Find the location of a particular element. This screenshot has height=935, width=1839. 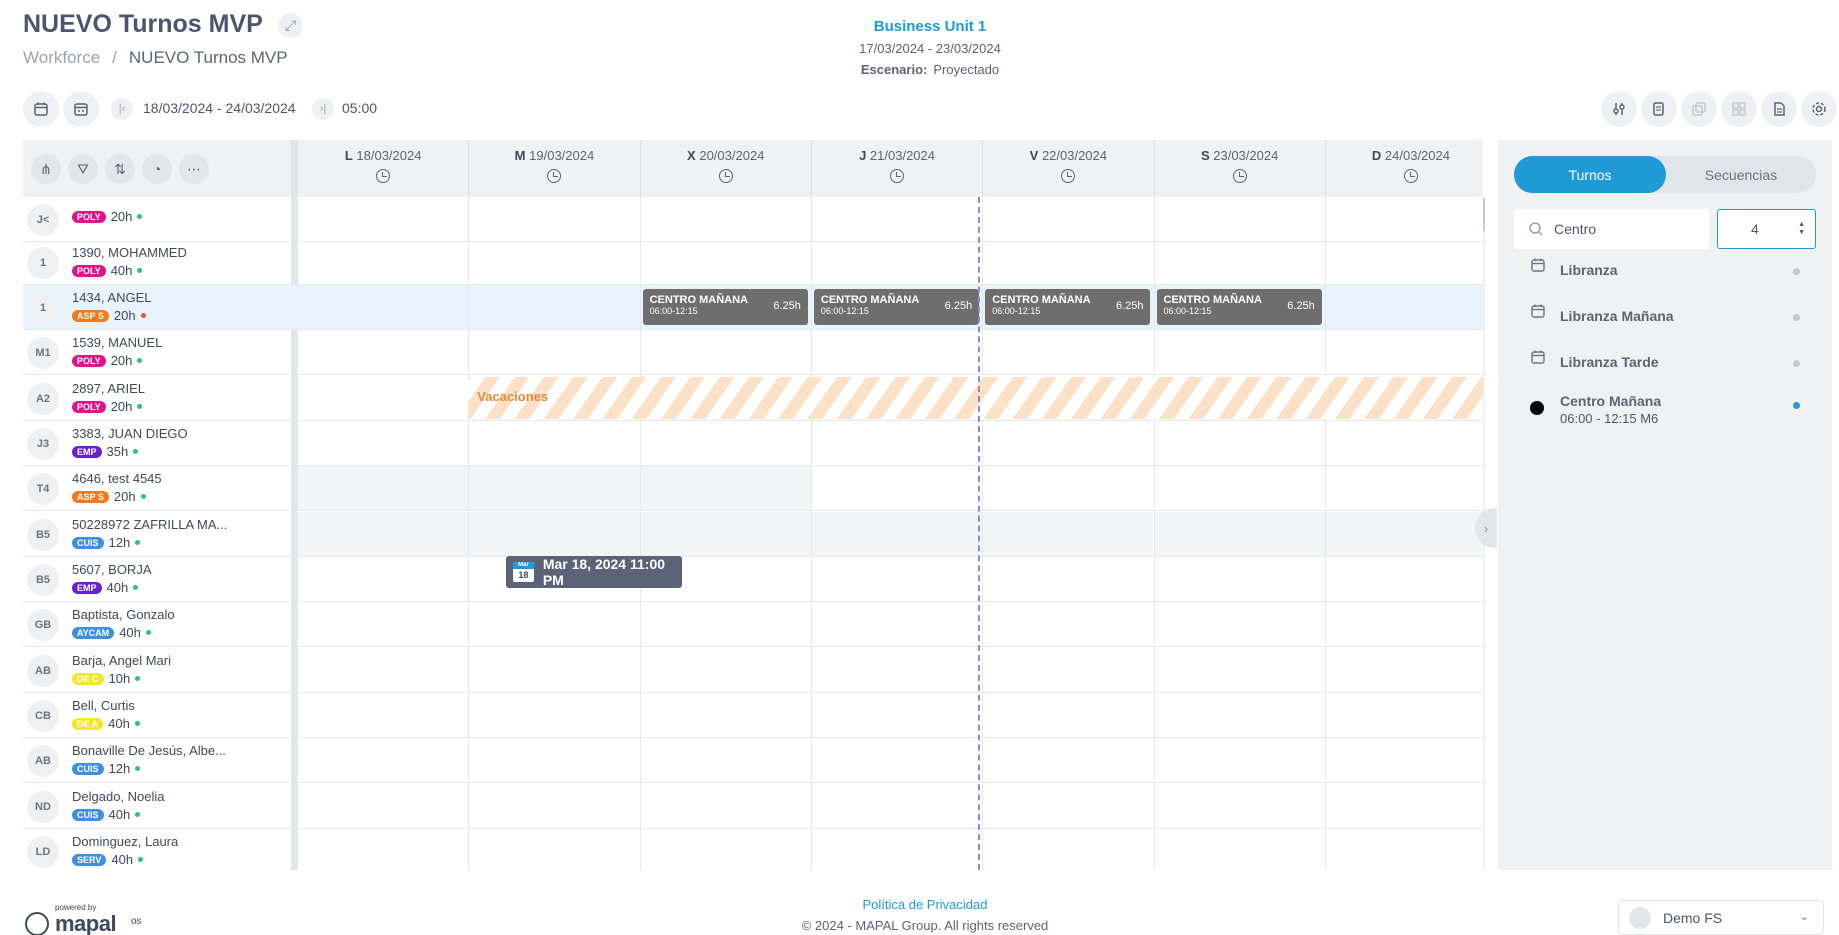

day-header: J 21/03/2024 is located at coordinates (896, 168).